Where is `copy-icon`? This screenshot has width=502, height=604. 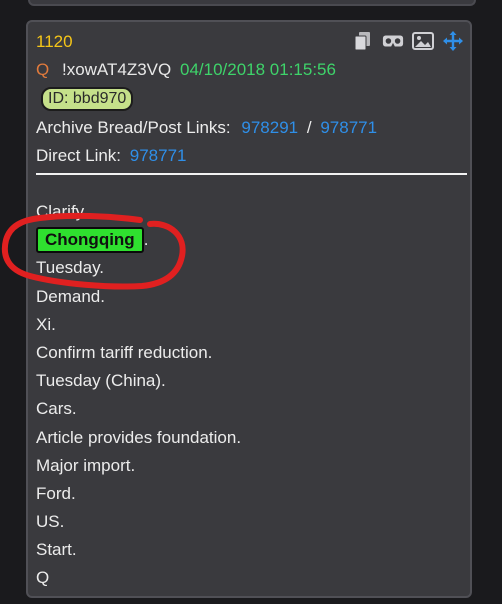 copy-icon is located at coordinates (363, 41).